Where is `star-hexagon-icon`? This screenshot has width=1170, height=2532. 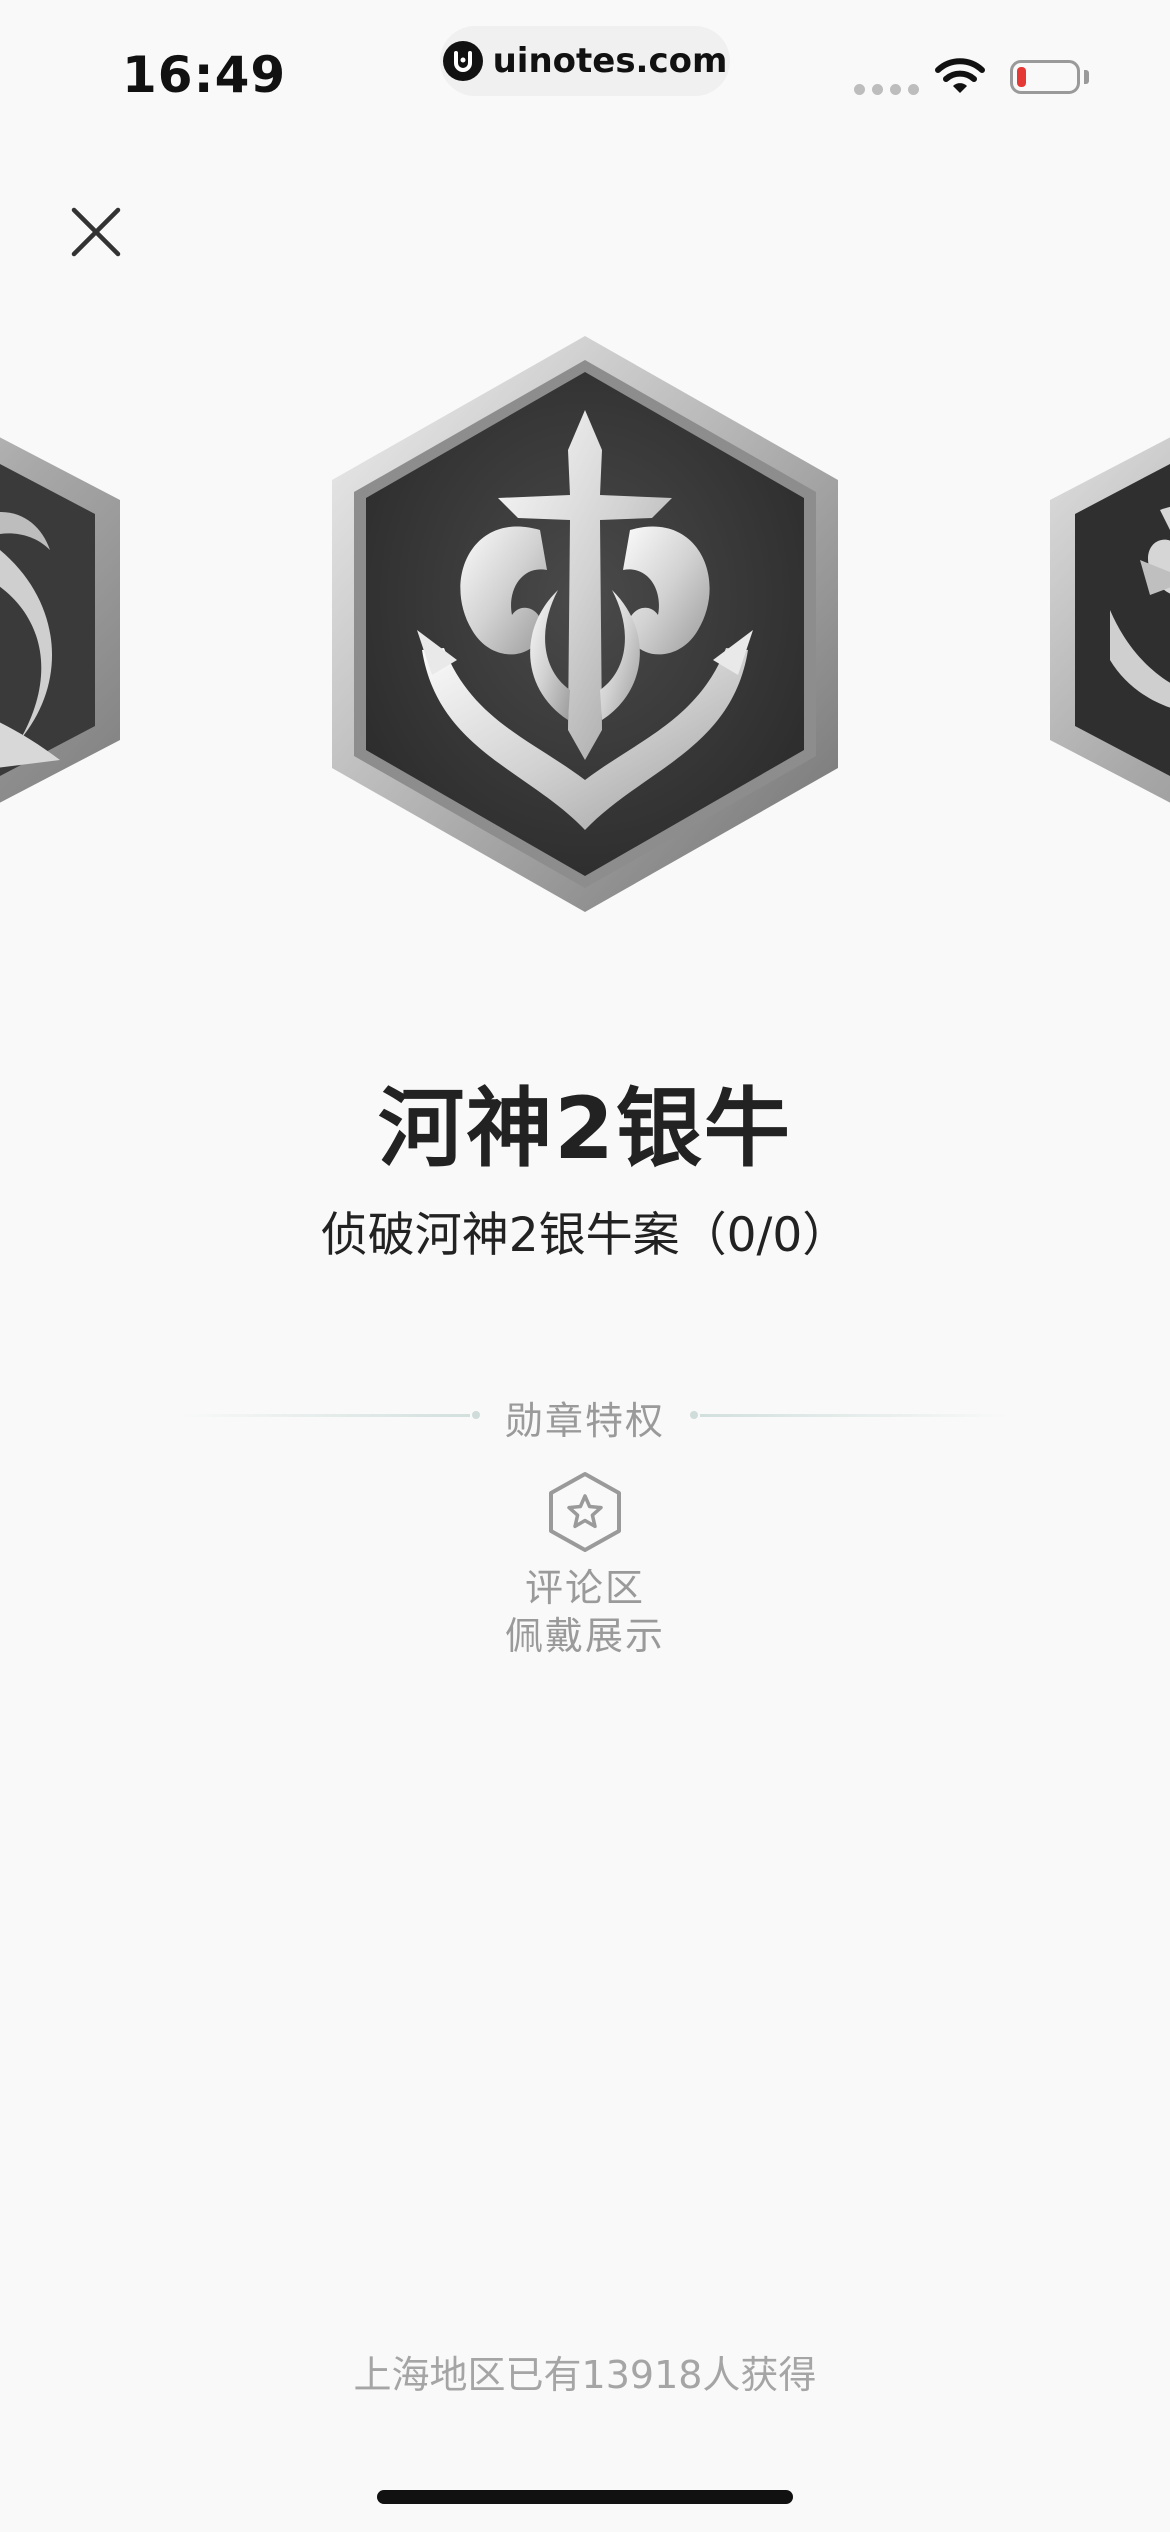
star-hexagon-icon is located at coordinates (585, 1512).